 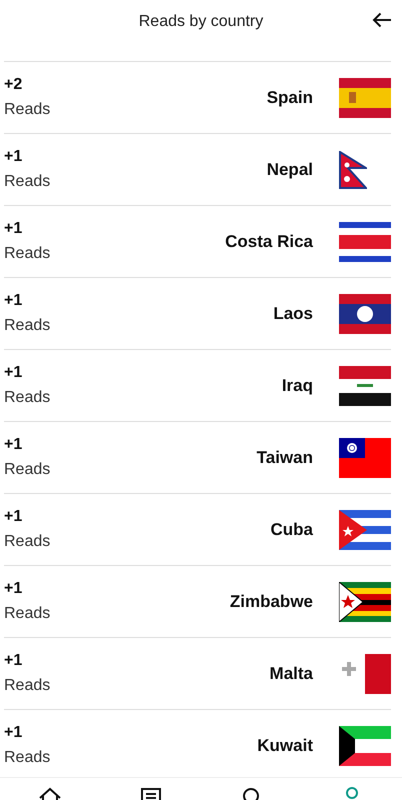 I want to click on country-name: Zimbabwe, so click(x=271, y=602).